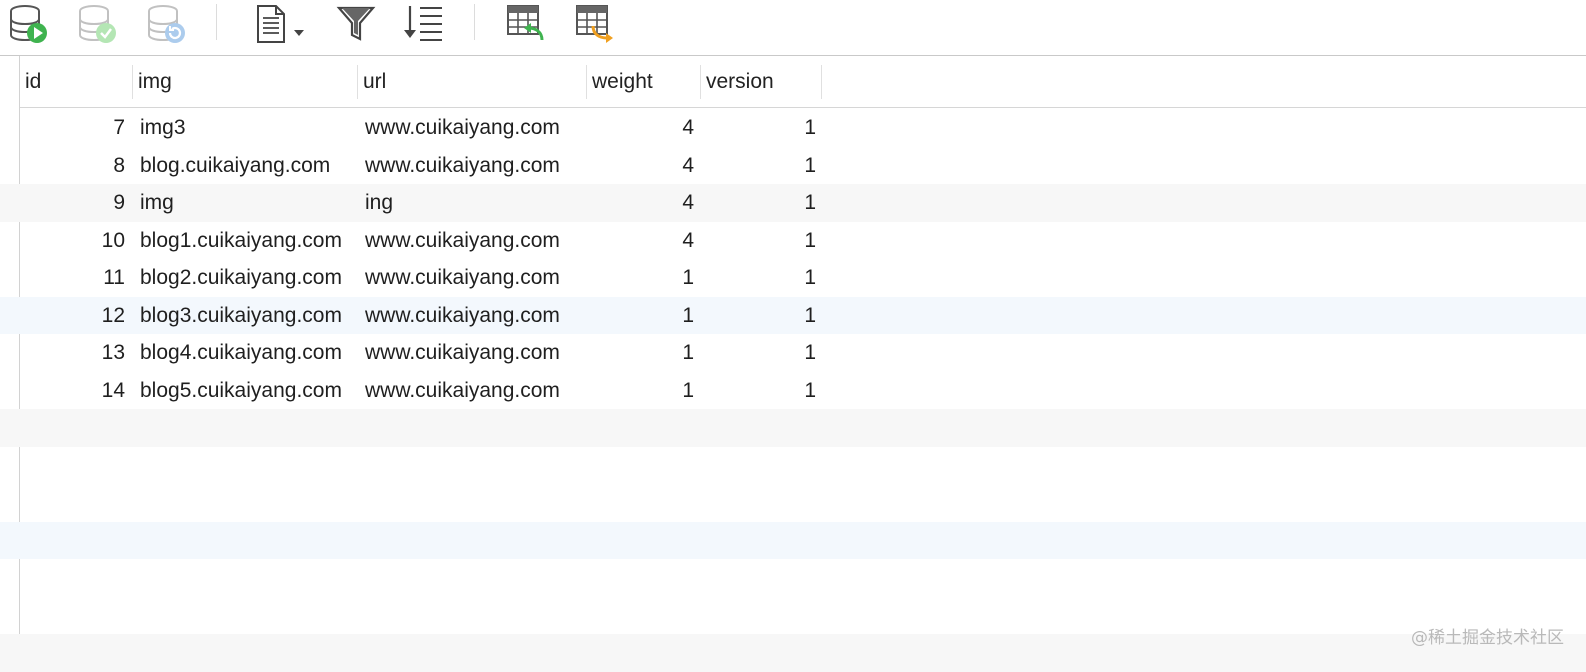  Describe the element at coordinates (245, 81) in the screenshot. I see `column-header-img: img` at that location.